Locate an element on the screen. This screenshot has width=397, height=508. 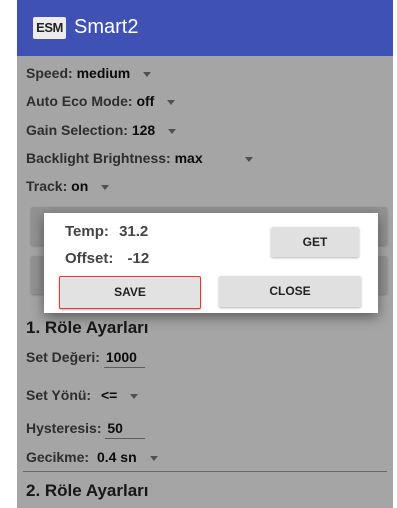
temp-label: Temp: is located at coordinates (87, 231).